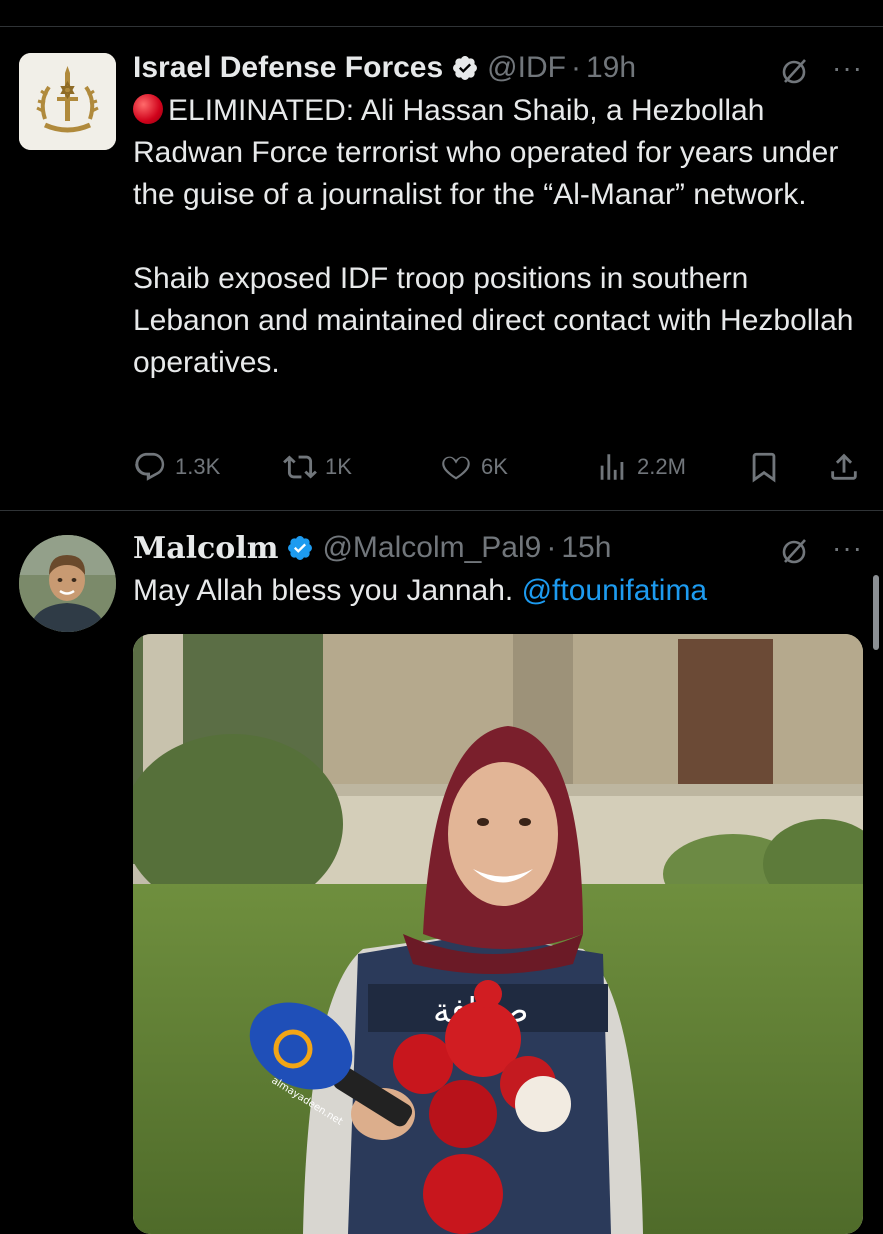 The width and height of the screenshot is (883, 1234). I want to click on like-icon, so click(456, 468).